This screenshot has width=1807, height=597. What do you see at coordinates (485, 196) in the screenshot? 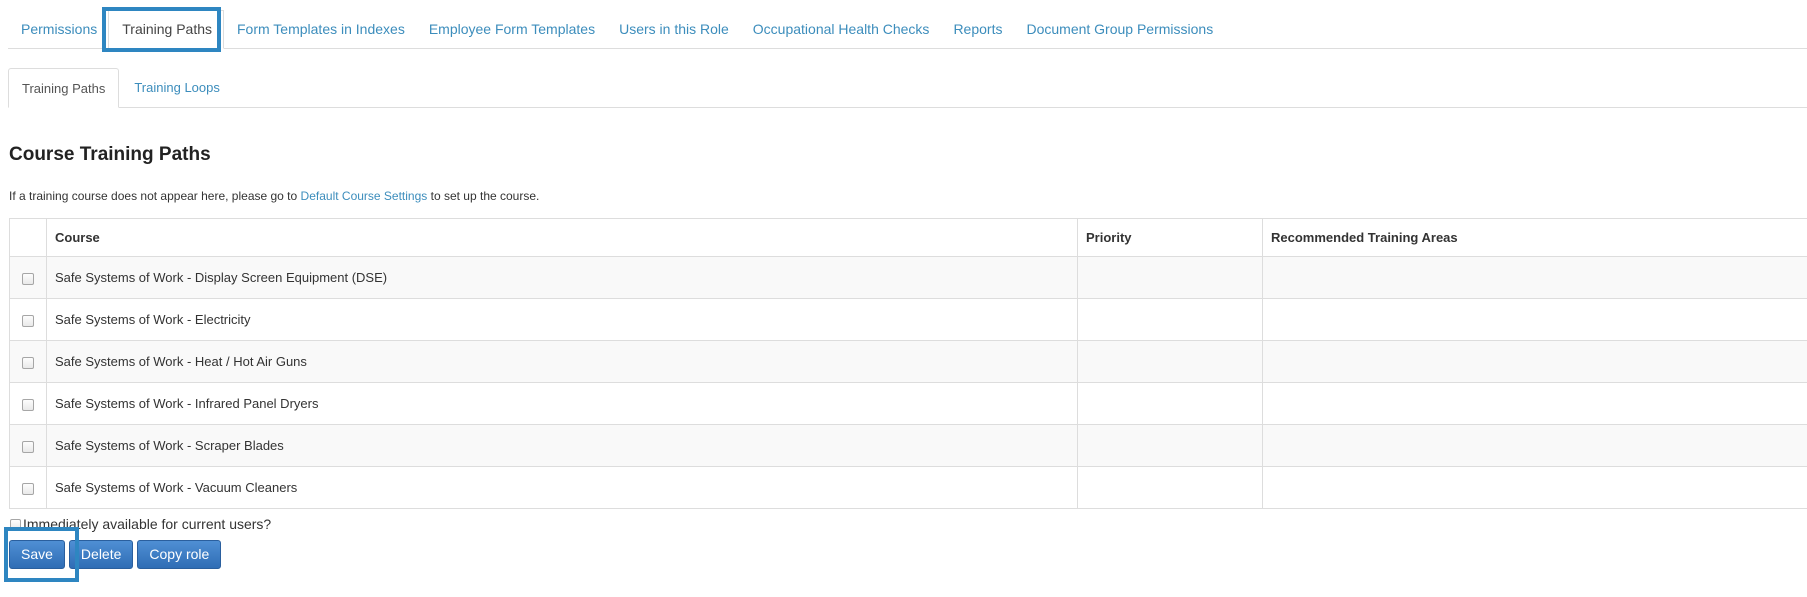
I see `info-suffix: to set up the course.` at bounding box center [485, 196].